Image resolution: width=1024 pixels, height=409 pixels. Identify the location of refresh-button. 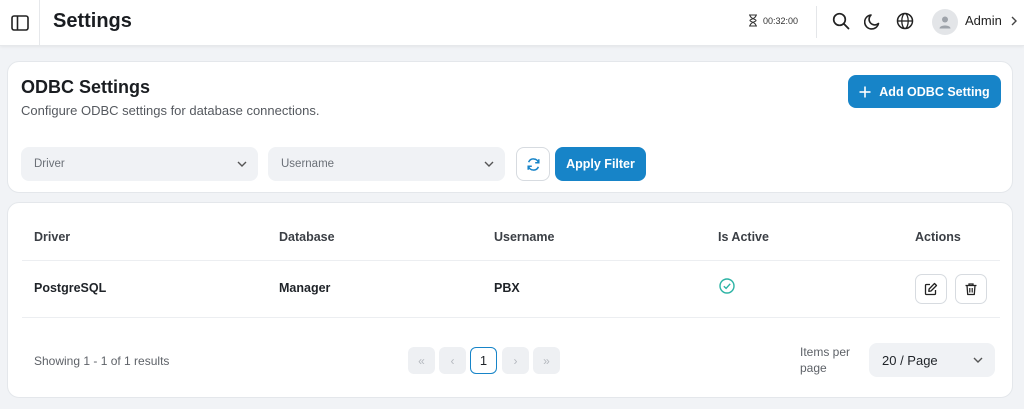
(533, 164).